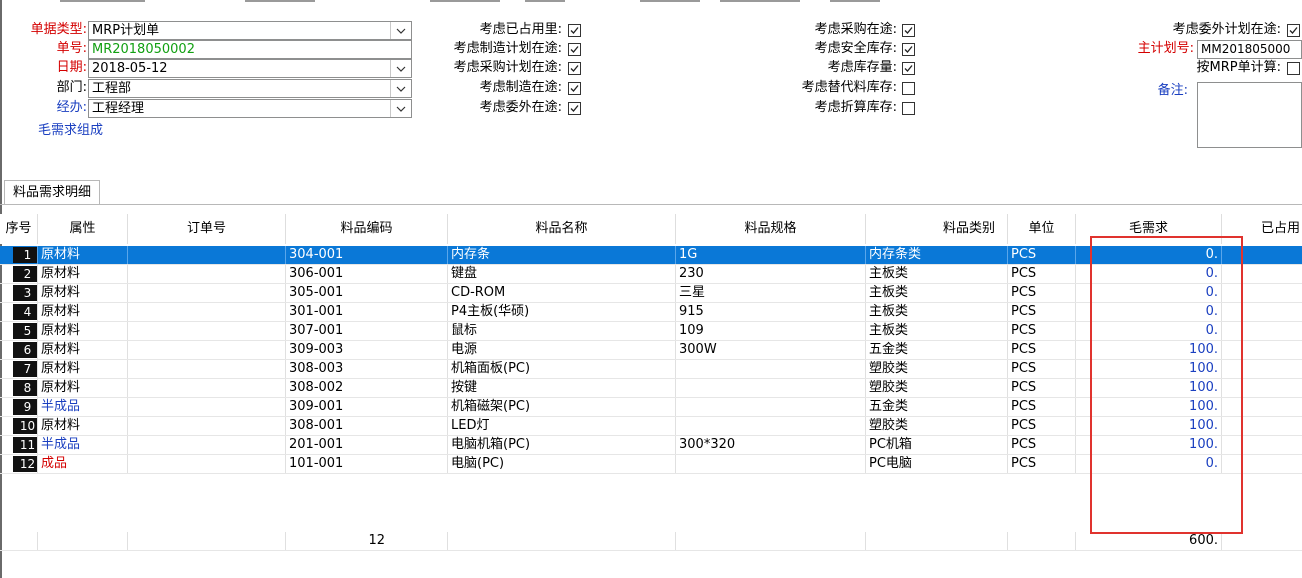 Image resolution: width=1302 pixels, height=578 pixels. I want to click on row-number-cell: 5, so click(19, 331).